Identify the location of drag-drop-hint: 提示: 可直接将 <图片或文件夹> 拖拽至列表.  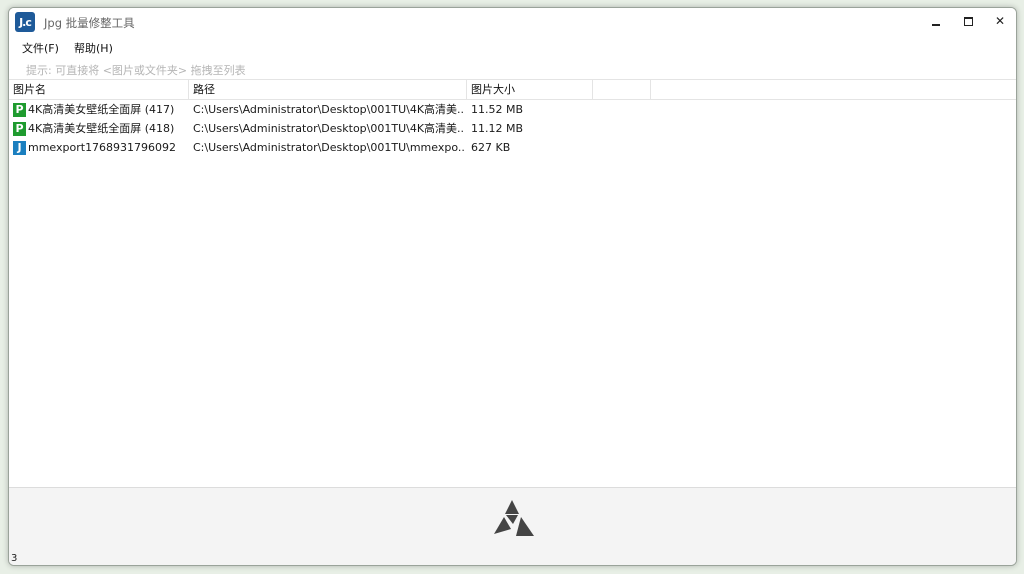
(136, 70).